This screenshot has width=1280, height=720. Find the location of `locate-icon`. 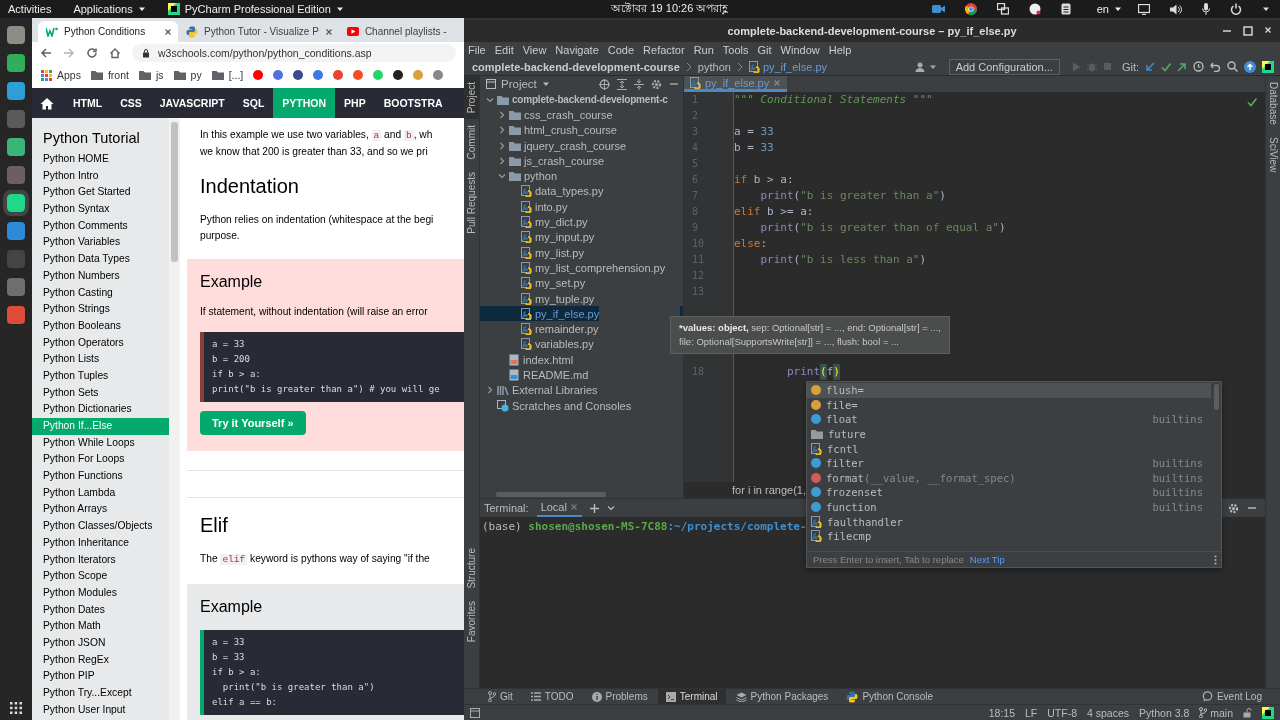

locate-icon is located at coordinates (604, 84).